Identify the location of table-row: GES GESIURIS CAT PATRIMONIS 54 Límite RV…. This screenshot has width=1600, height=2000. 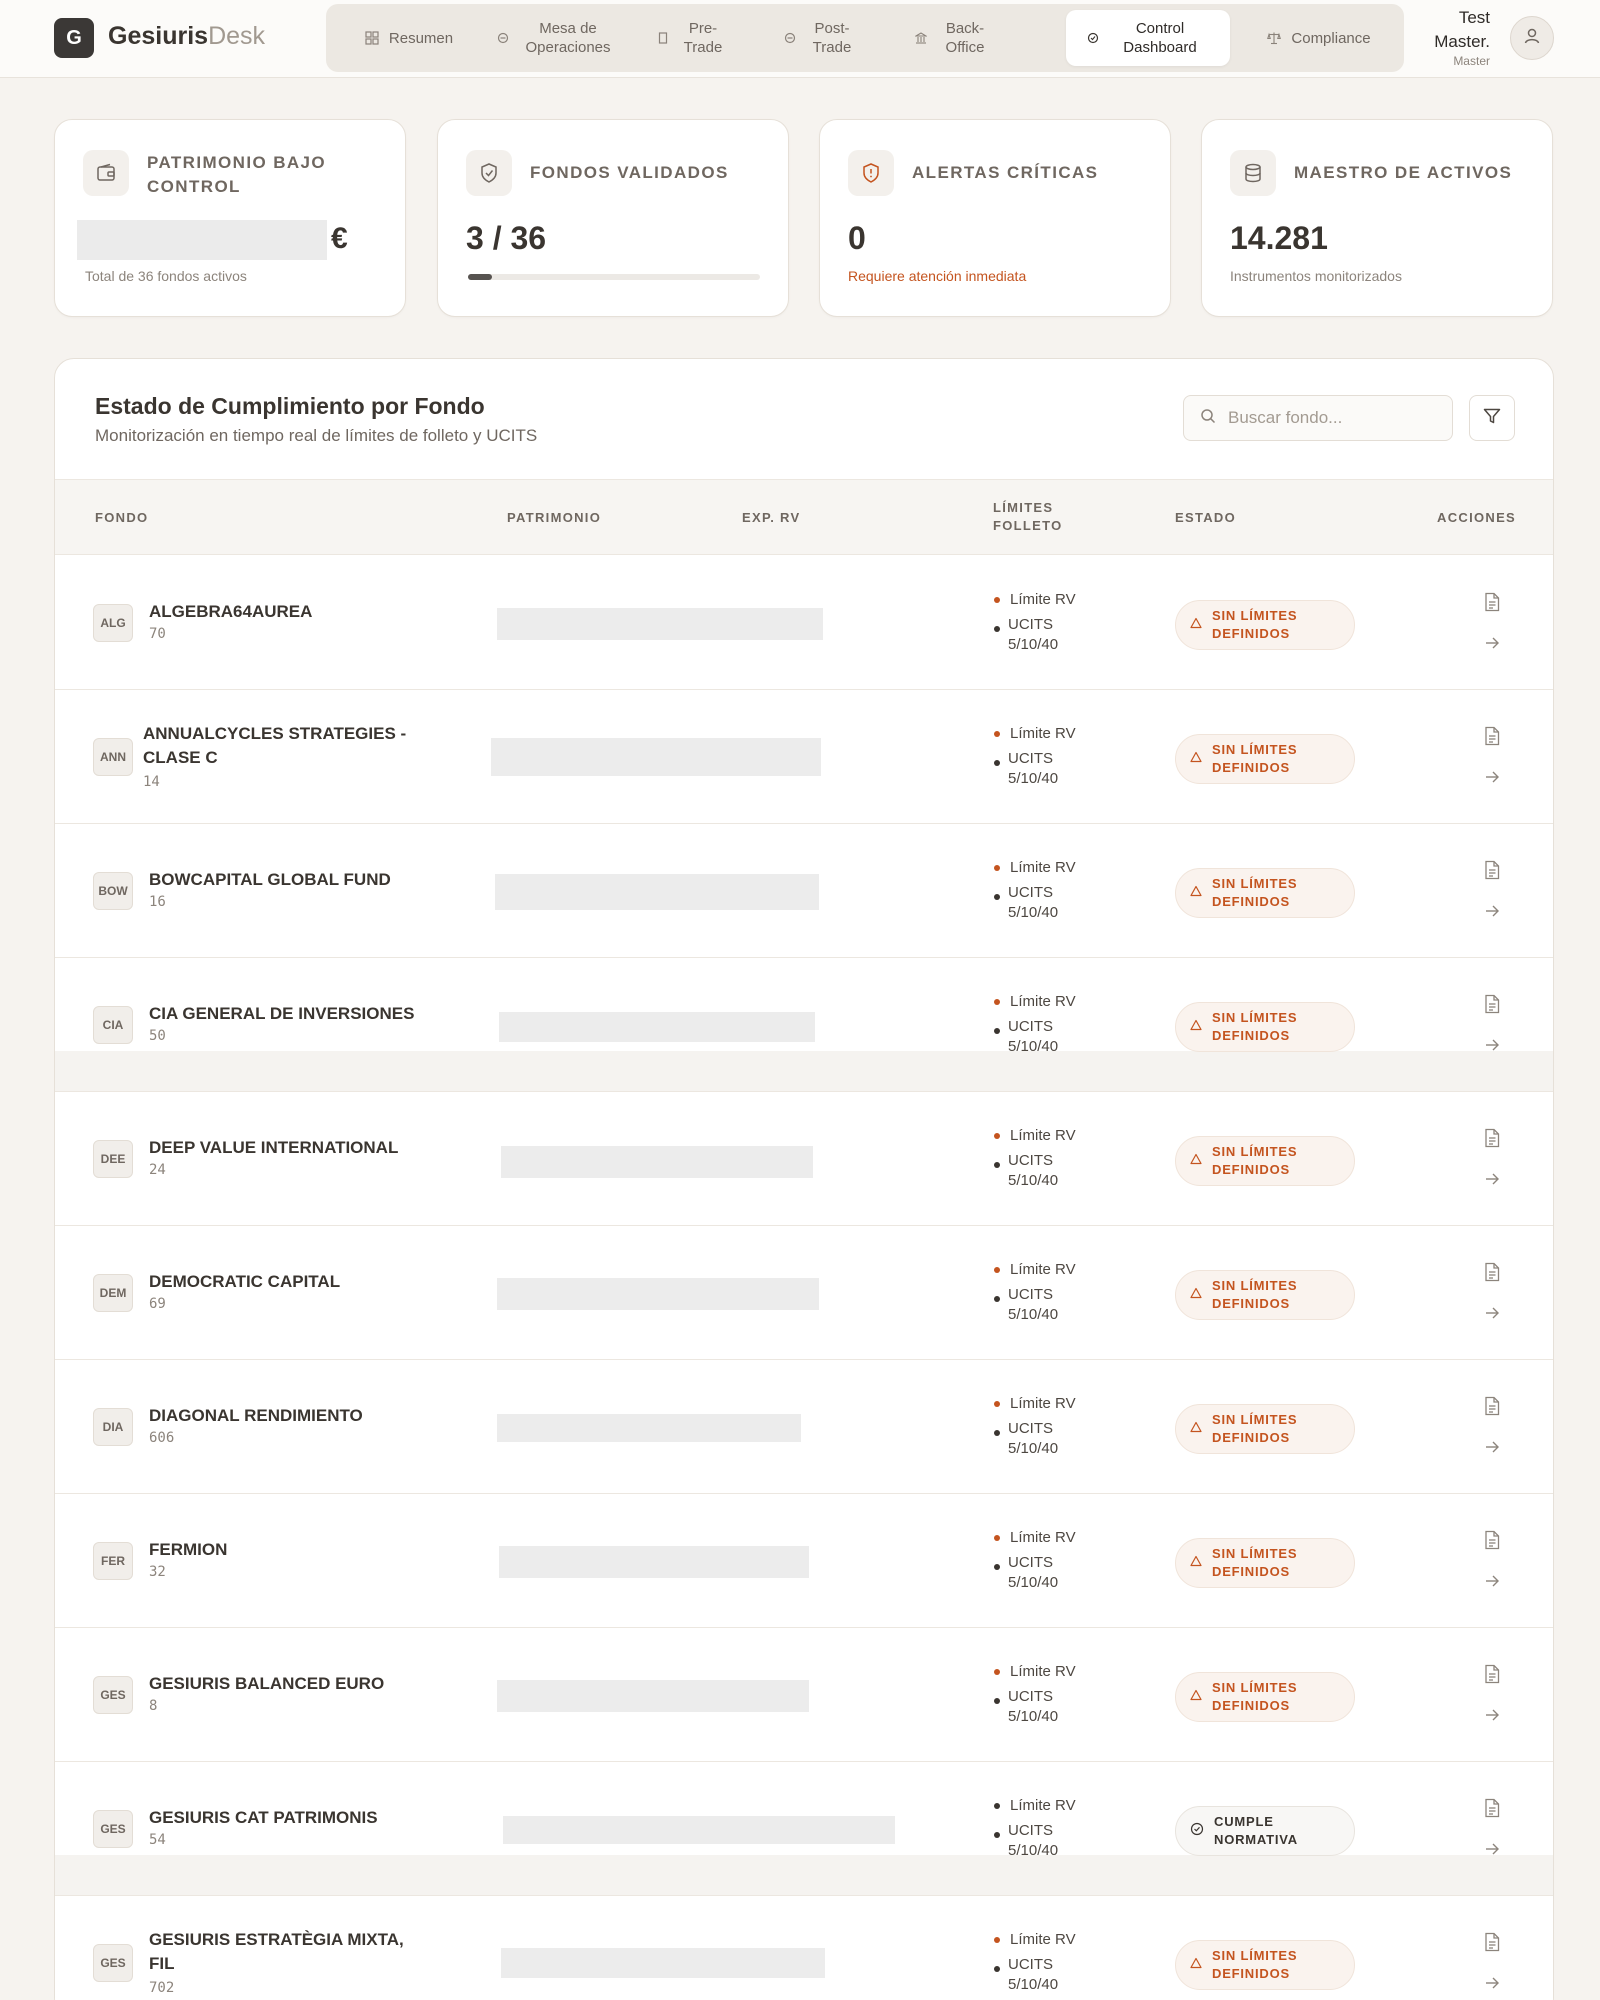
(804, 1829).